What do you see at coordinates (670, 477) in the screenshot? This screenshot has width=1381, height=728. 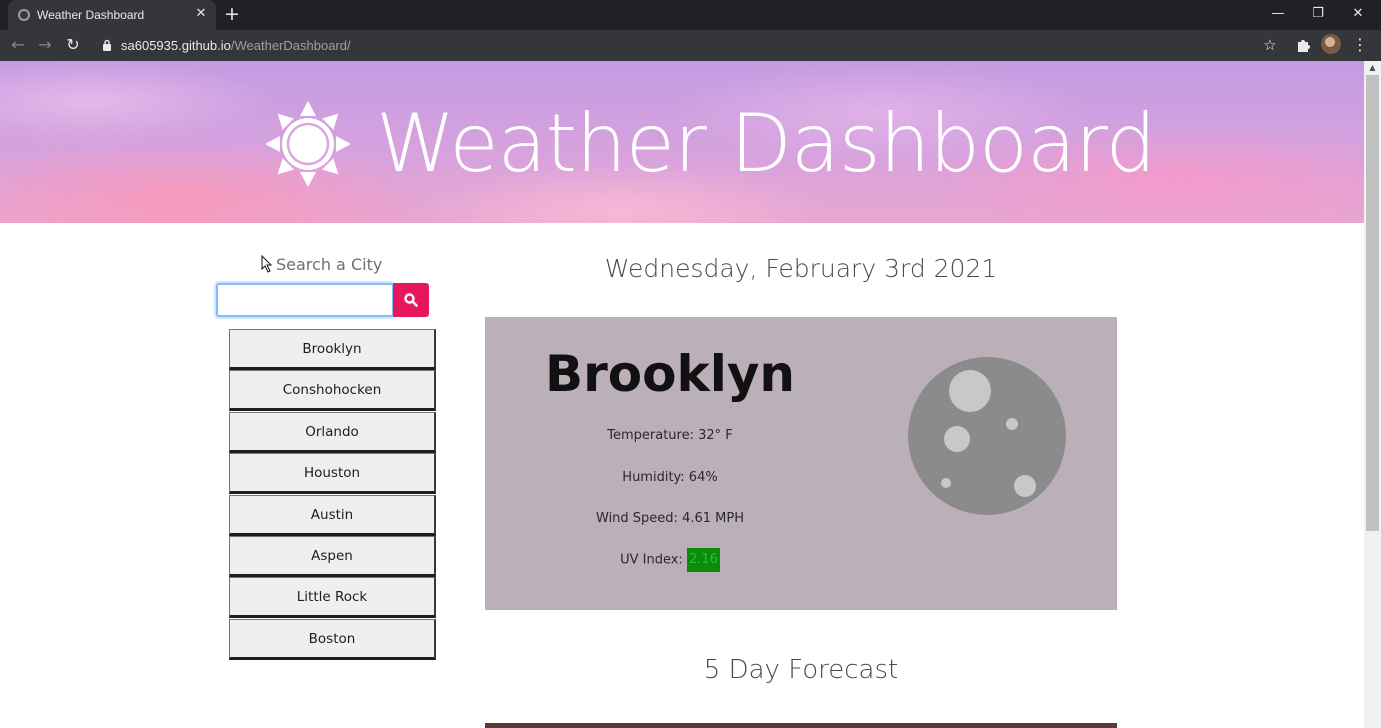 I see `humidity-text: Humidity: 64%` at bounding box center [670, 477].